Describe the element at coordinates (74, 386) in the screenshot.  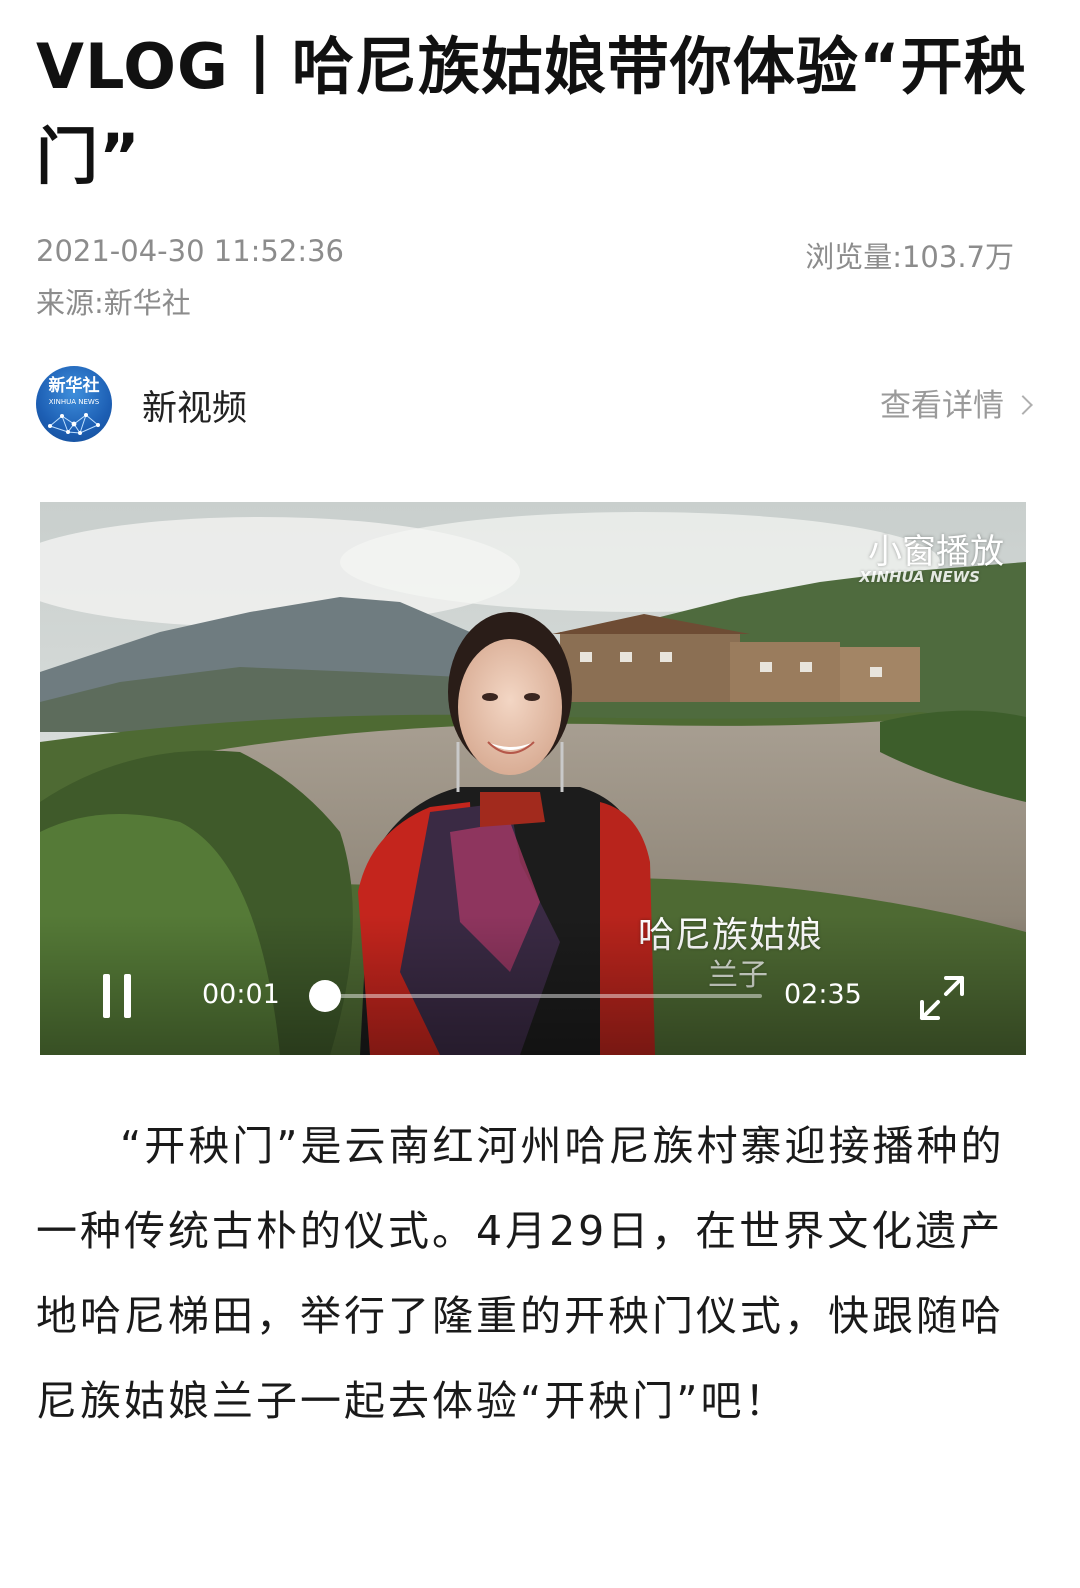
I see `avatar-logo-text: 新华社` at that location.